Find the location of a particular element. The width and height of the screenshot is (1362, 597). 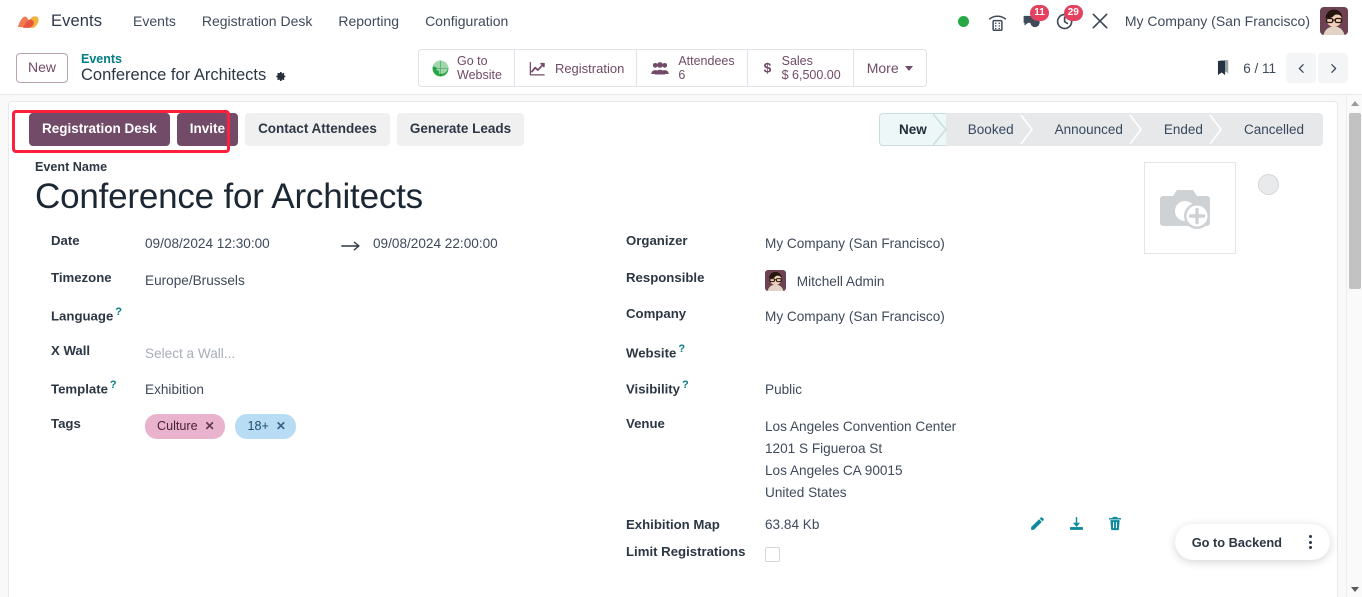

venue-label: Venue is located at coordinates (645, 423).